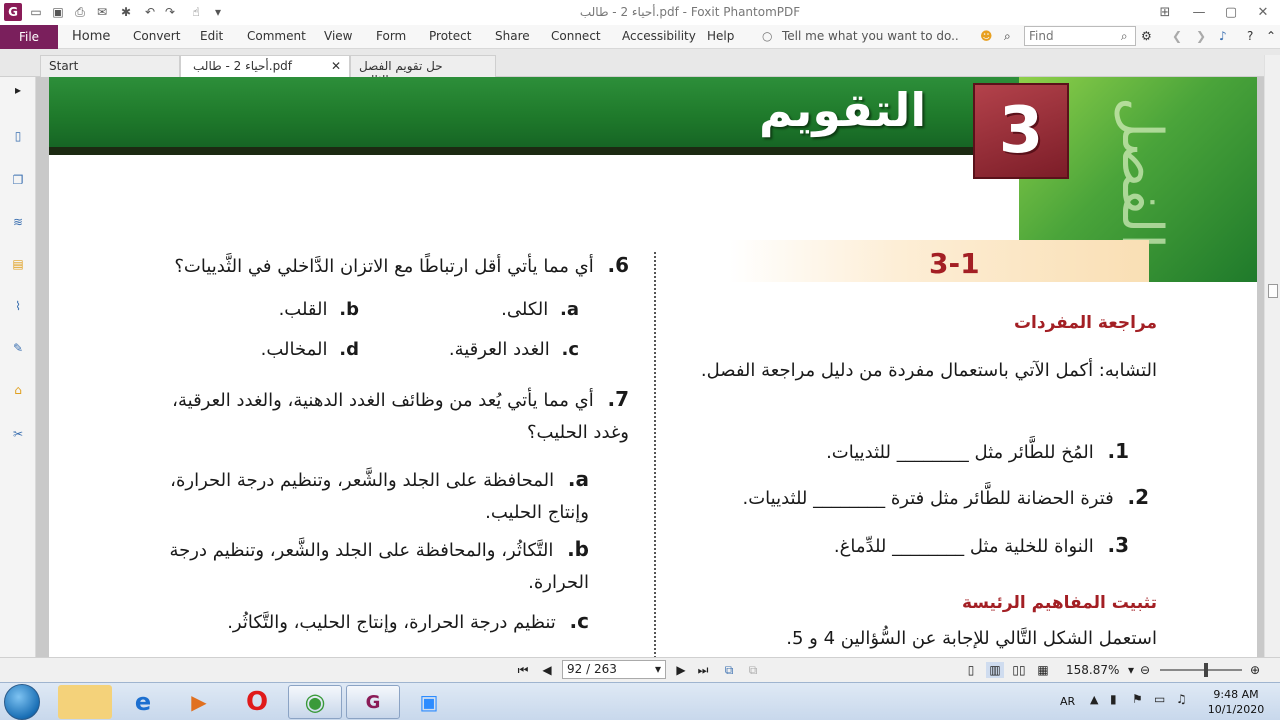 This screenshot has height=720, width=1280. Describe the element at coordinates (143, 702) in the screenshot. I see `internet-explorer-icon: e` at that location.